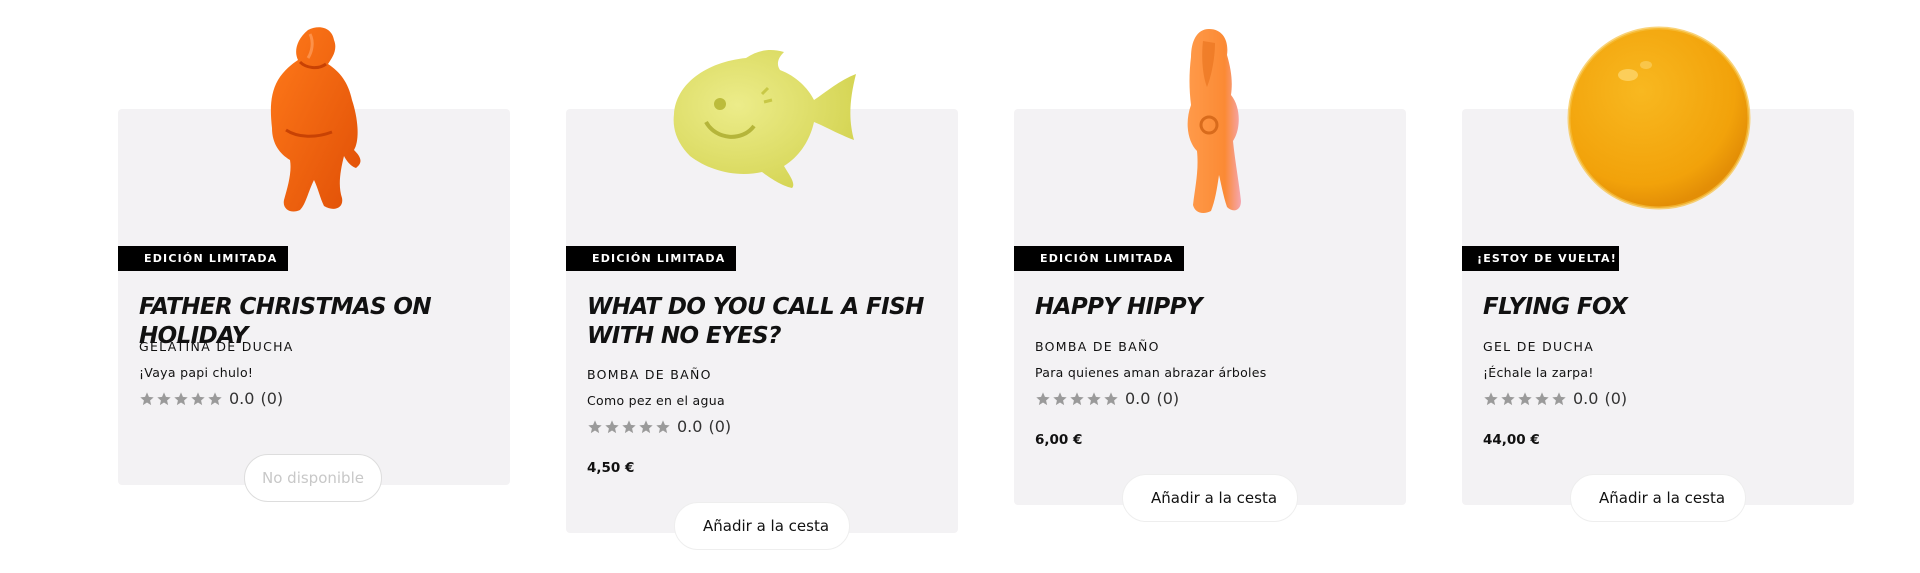 The width and height of the screenshot is (1920, 573). I want to click on product-tagline: Para quienes aman abrazar árboles, so click(1151, 372).